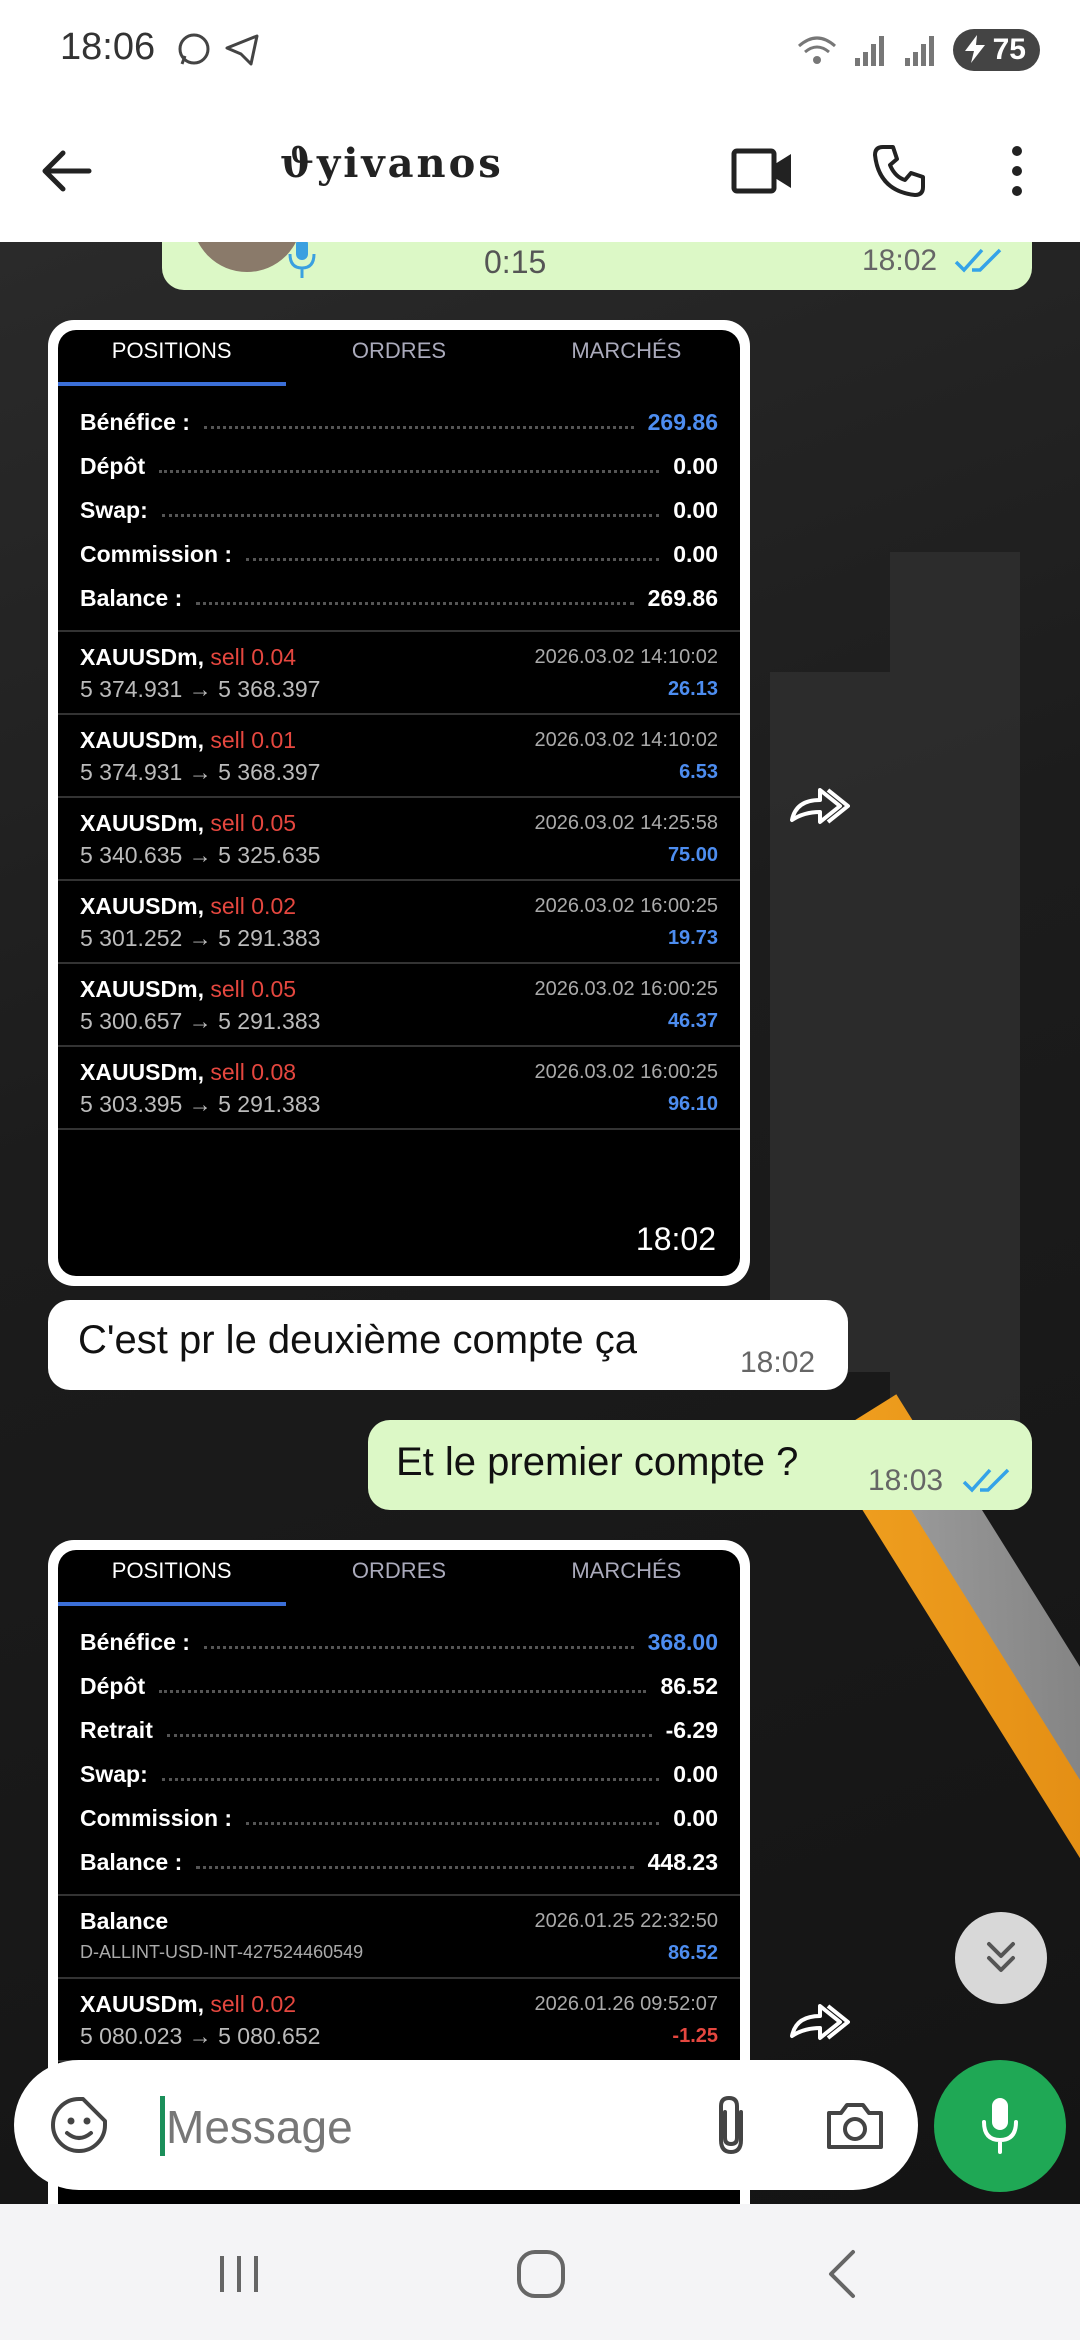 The height and width of the screenshot is (2340, 1080). I want to click on recents-icon, so click(239, 2274).